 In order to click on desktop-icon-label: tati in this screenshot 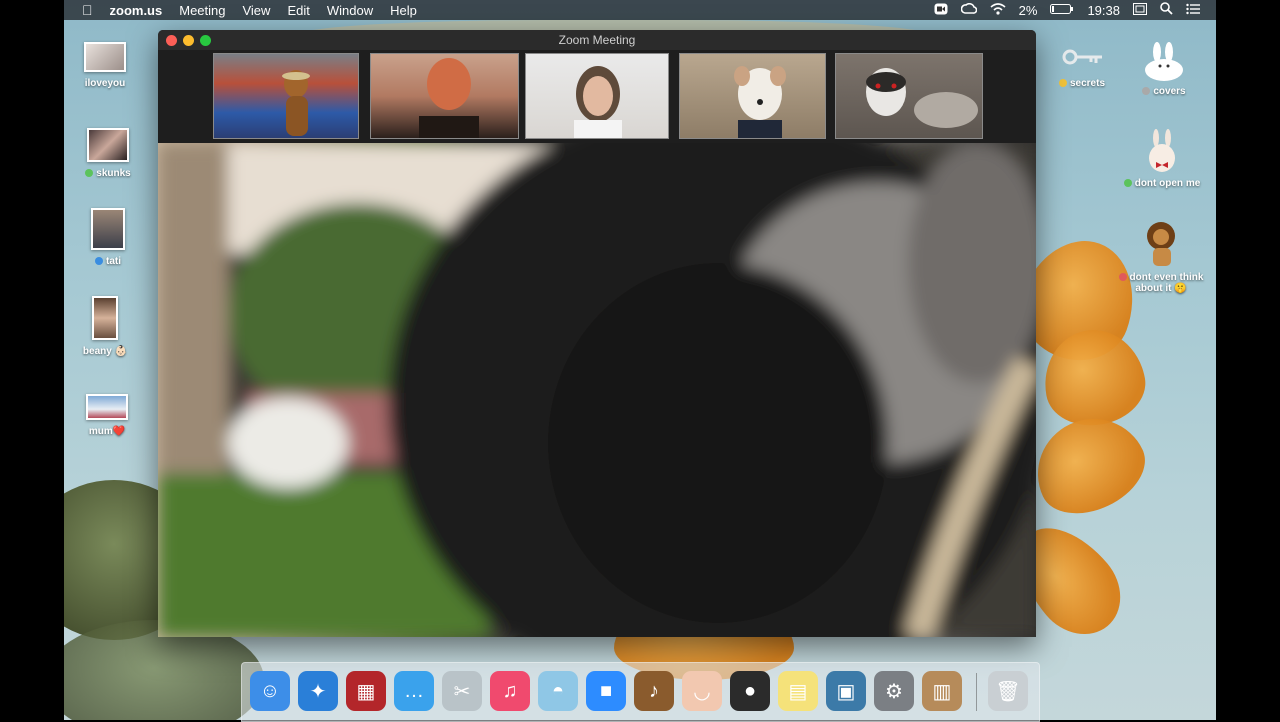, I will do `click(113, 261)`.